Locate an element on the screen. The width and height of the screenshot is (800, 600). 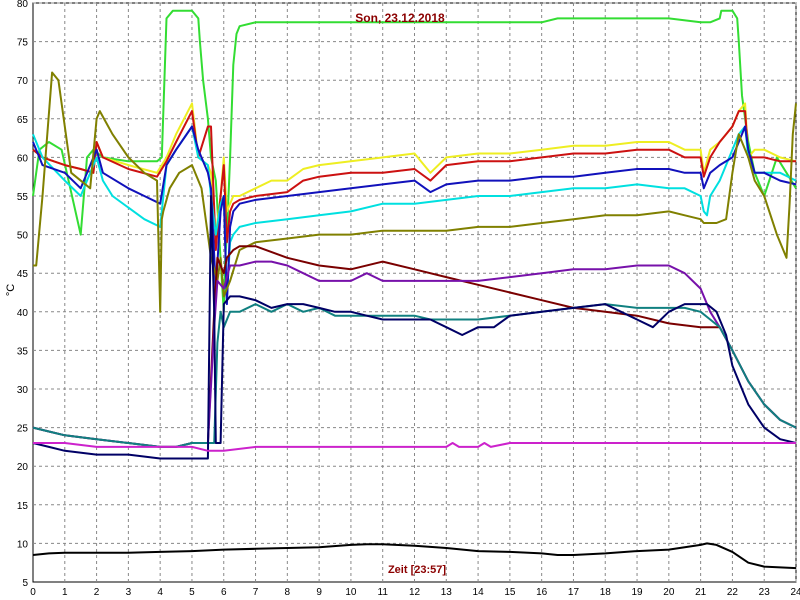
y-tick-label: 55 is located at coordinates (23, 197).